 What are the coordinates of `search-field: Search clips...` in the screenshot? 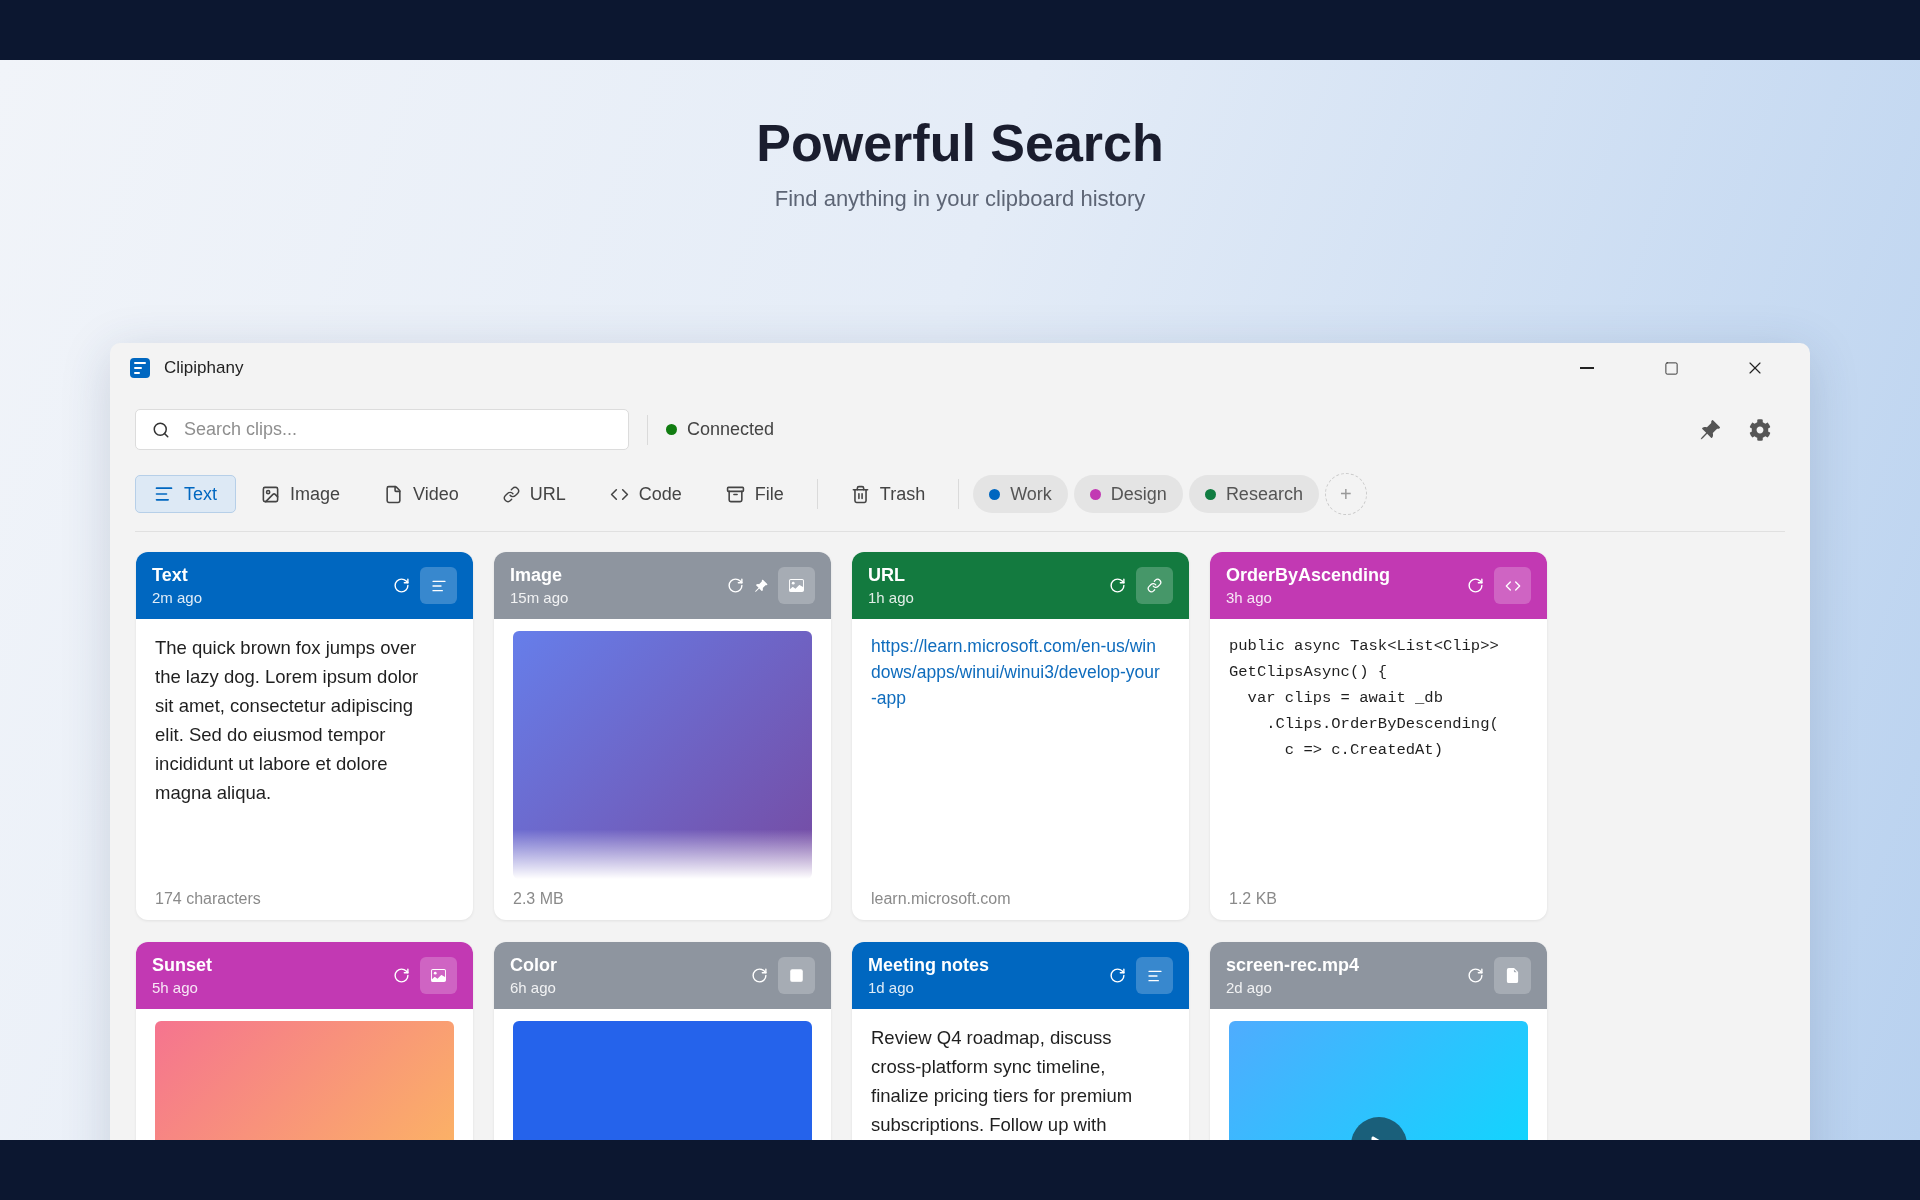 It's located at (382, 429).